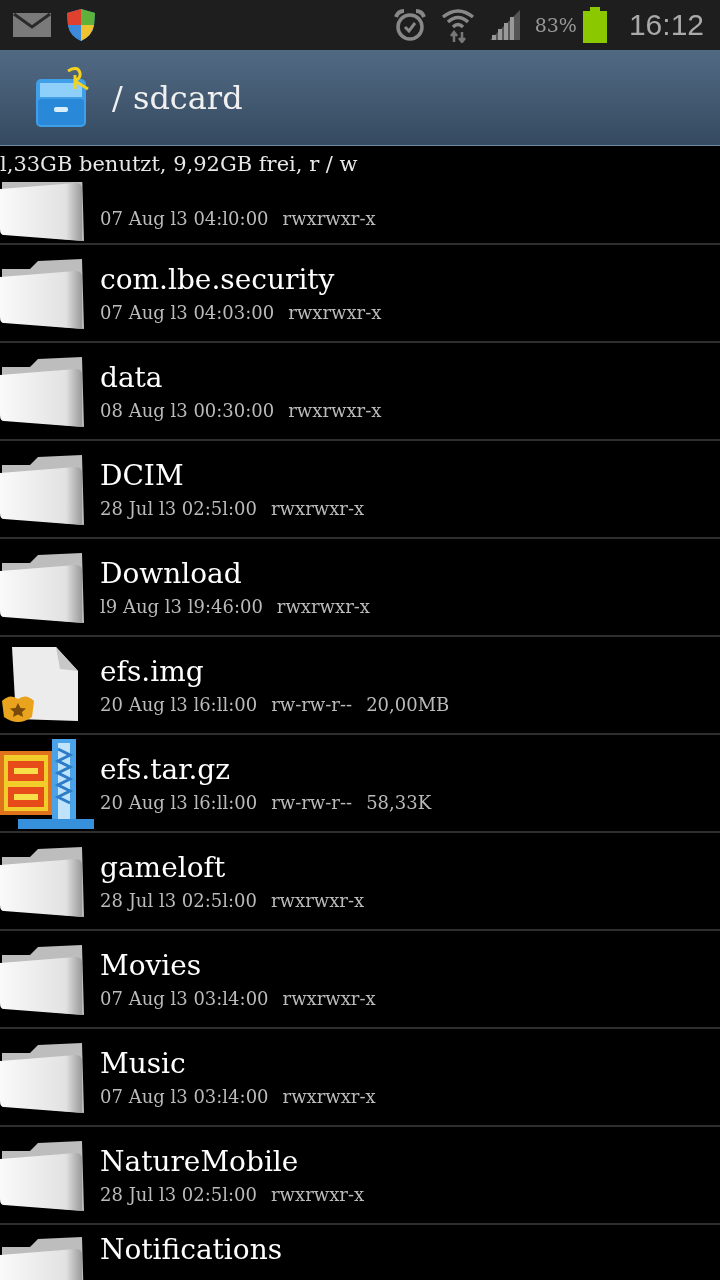 Image resolution: width=720 pixels, height=1280 pixels. What do you see at coordinates (360, 1078) in the screenshot?
I see `file-list-item: Music 07 Aug l3 03:l4:00 rwxrwxr-x` at bounding box center [360, 1078].